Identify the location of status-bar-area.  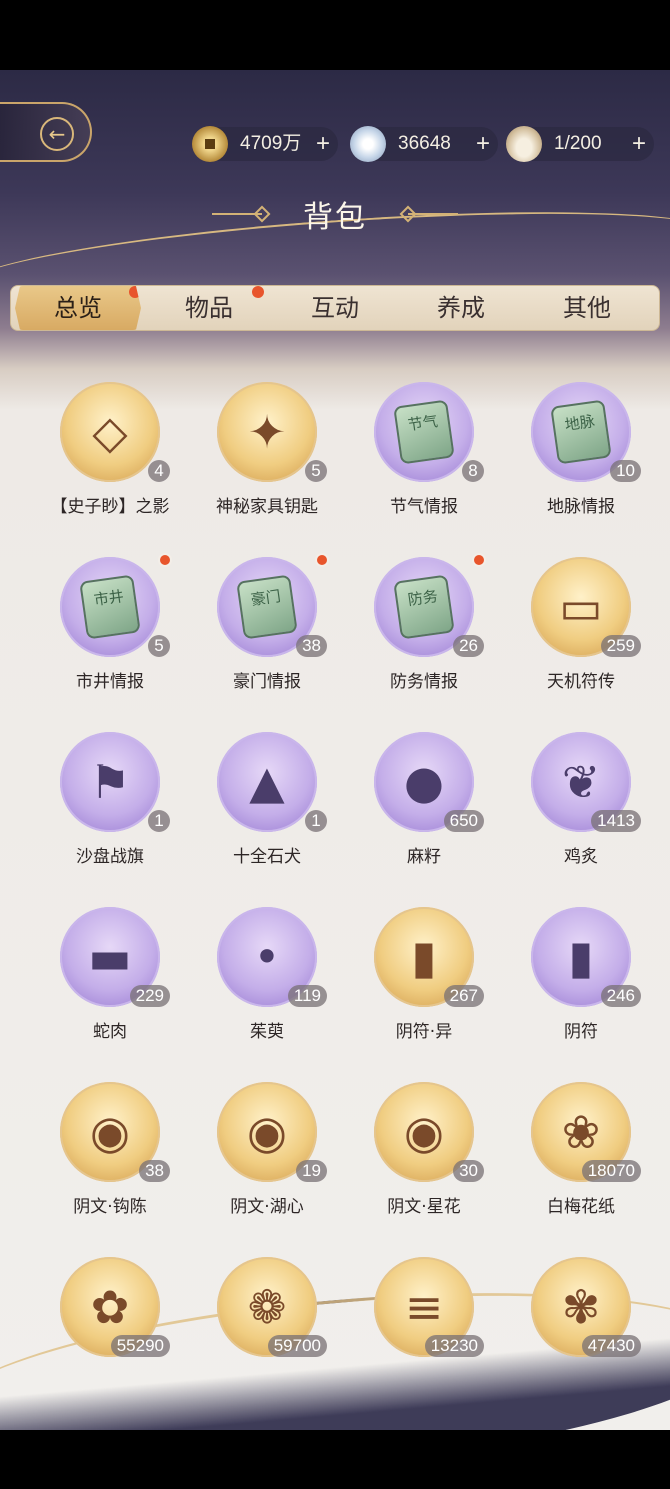
(335, 35).